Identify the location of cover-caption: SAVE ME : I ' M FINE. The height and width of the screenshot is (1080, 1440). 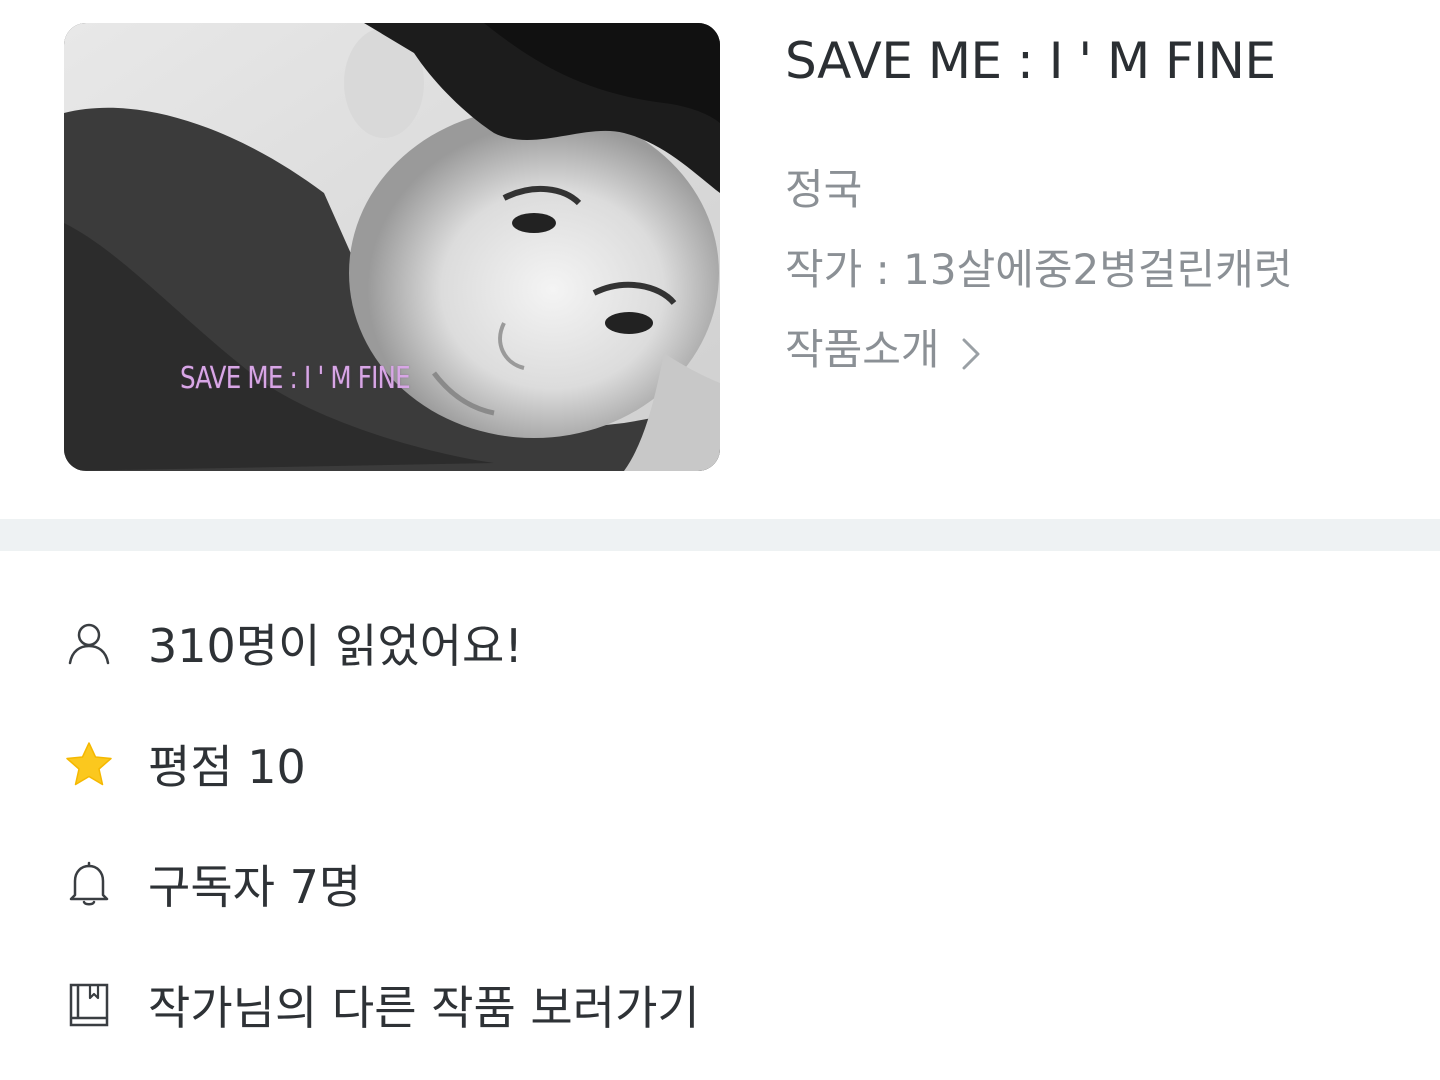
(295, 378).